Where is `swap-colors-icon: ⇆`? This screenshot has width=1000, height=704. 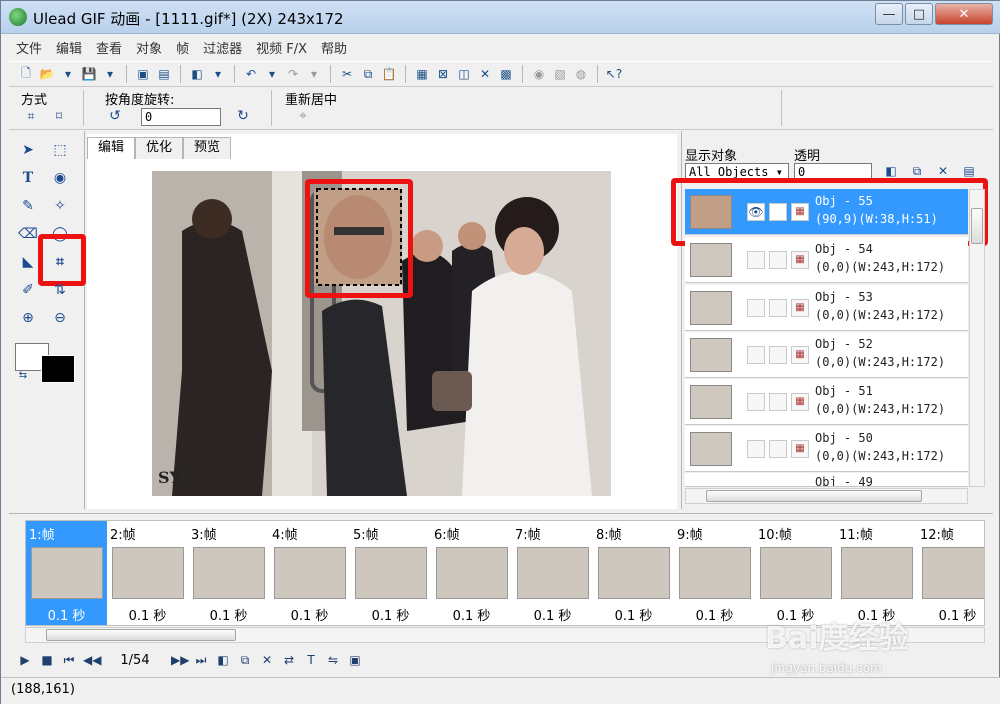
swap-colors-icon: ⇆ is located at coordinates (23, 375).